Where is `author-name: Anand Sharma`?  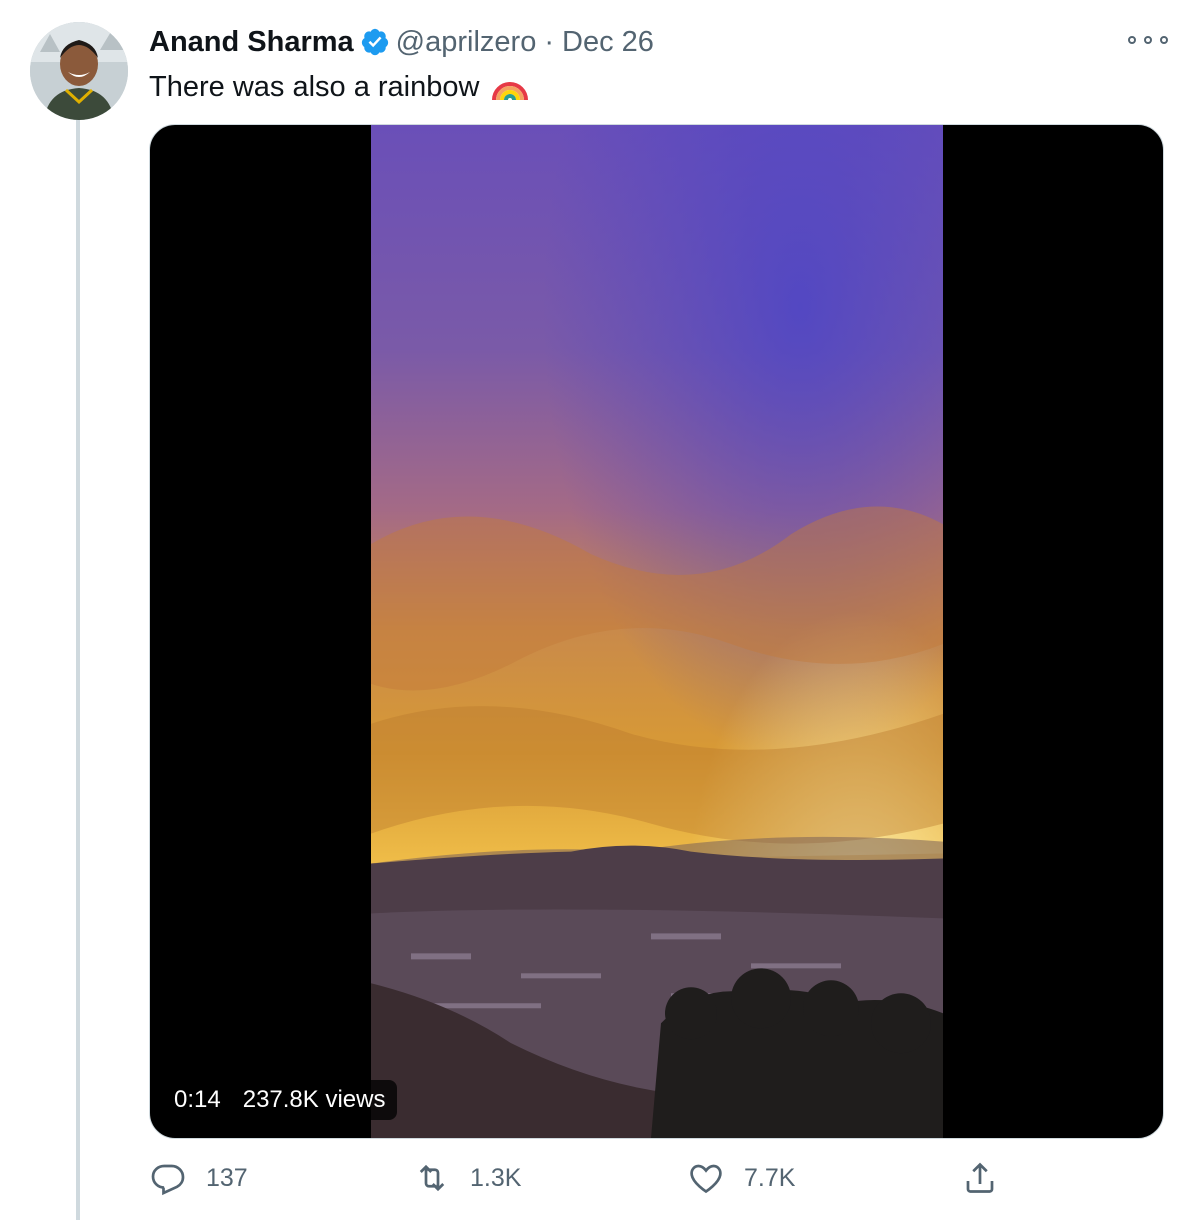
author-name: Anand Sharma is located at coordinates (251, 42).